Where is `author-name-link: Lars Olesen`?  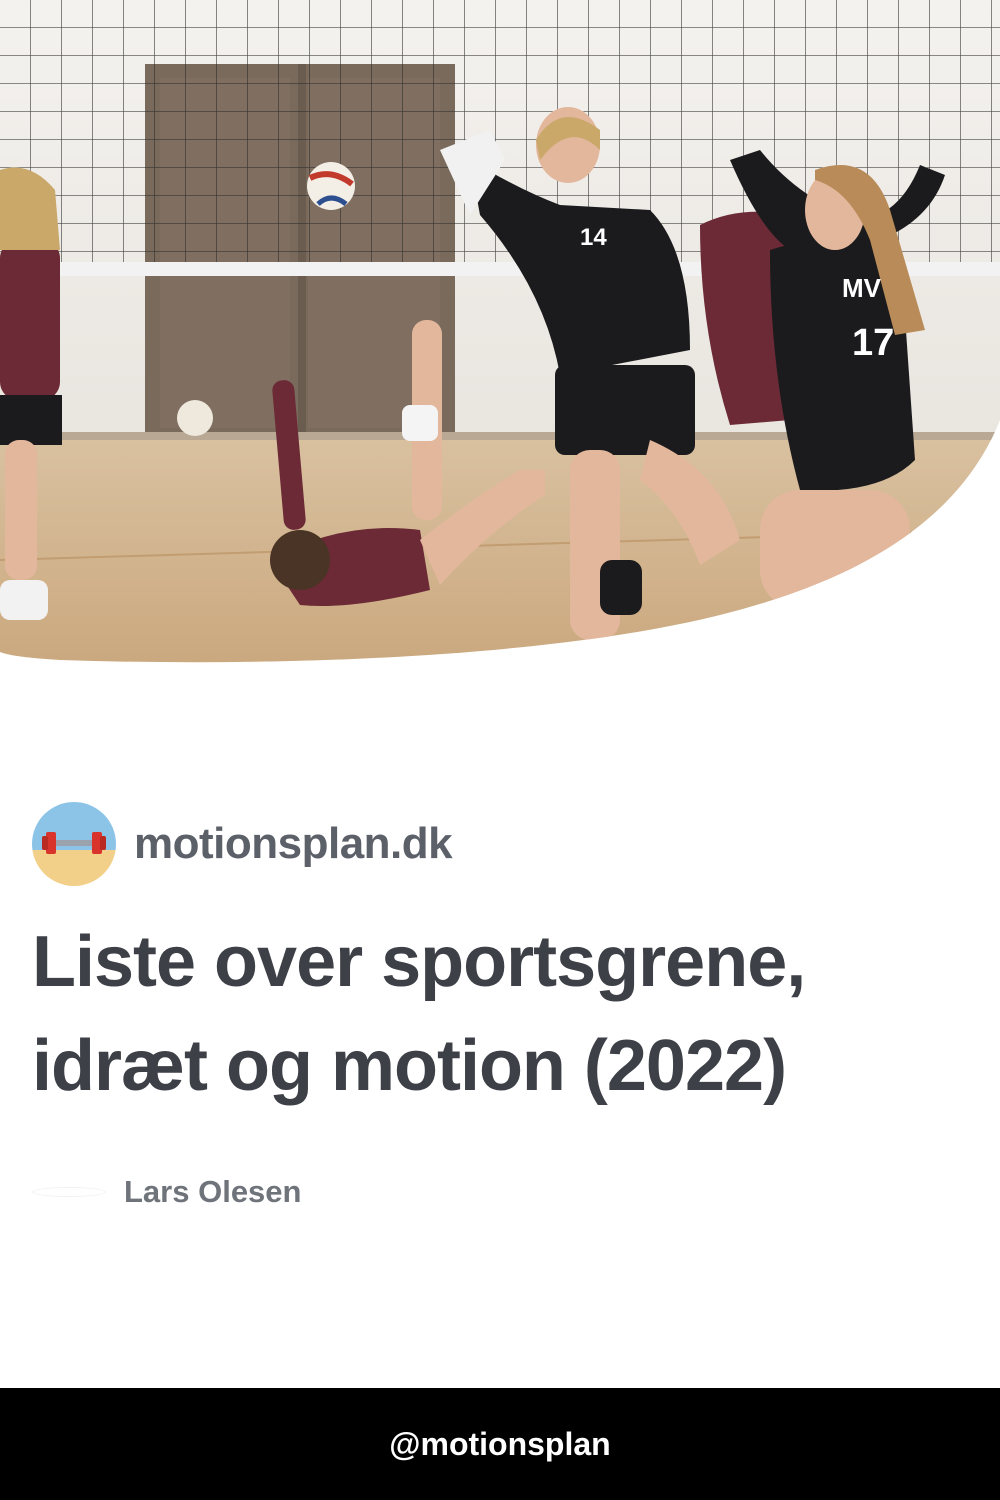 author-name-link: Lars Olesen is located at coordinates (212, 1192).